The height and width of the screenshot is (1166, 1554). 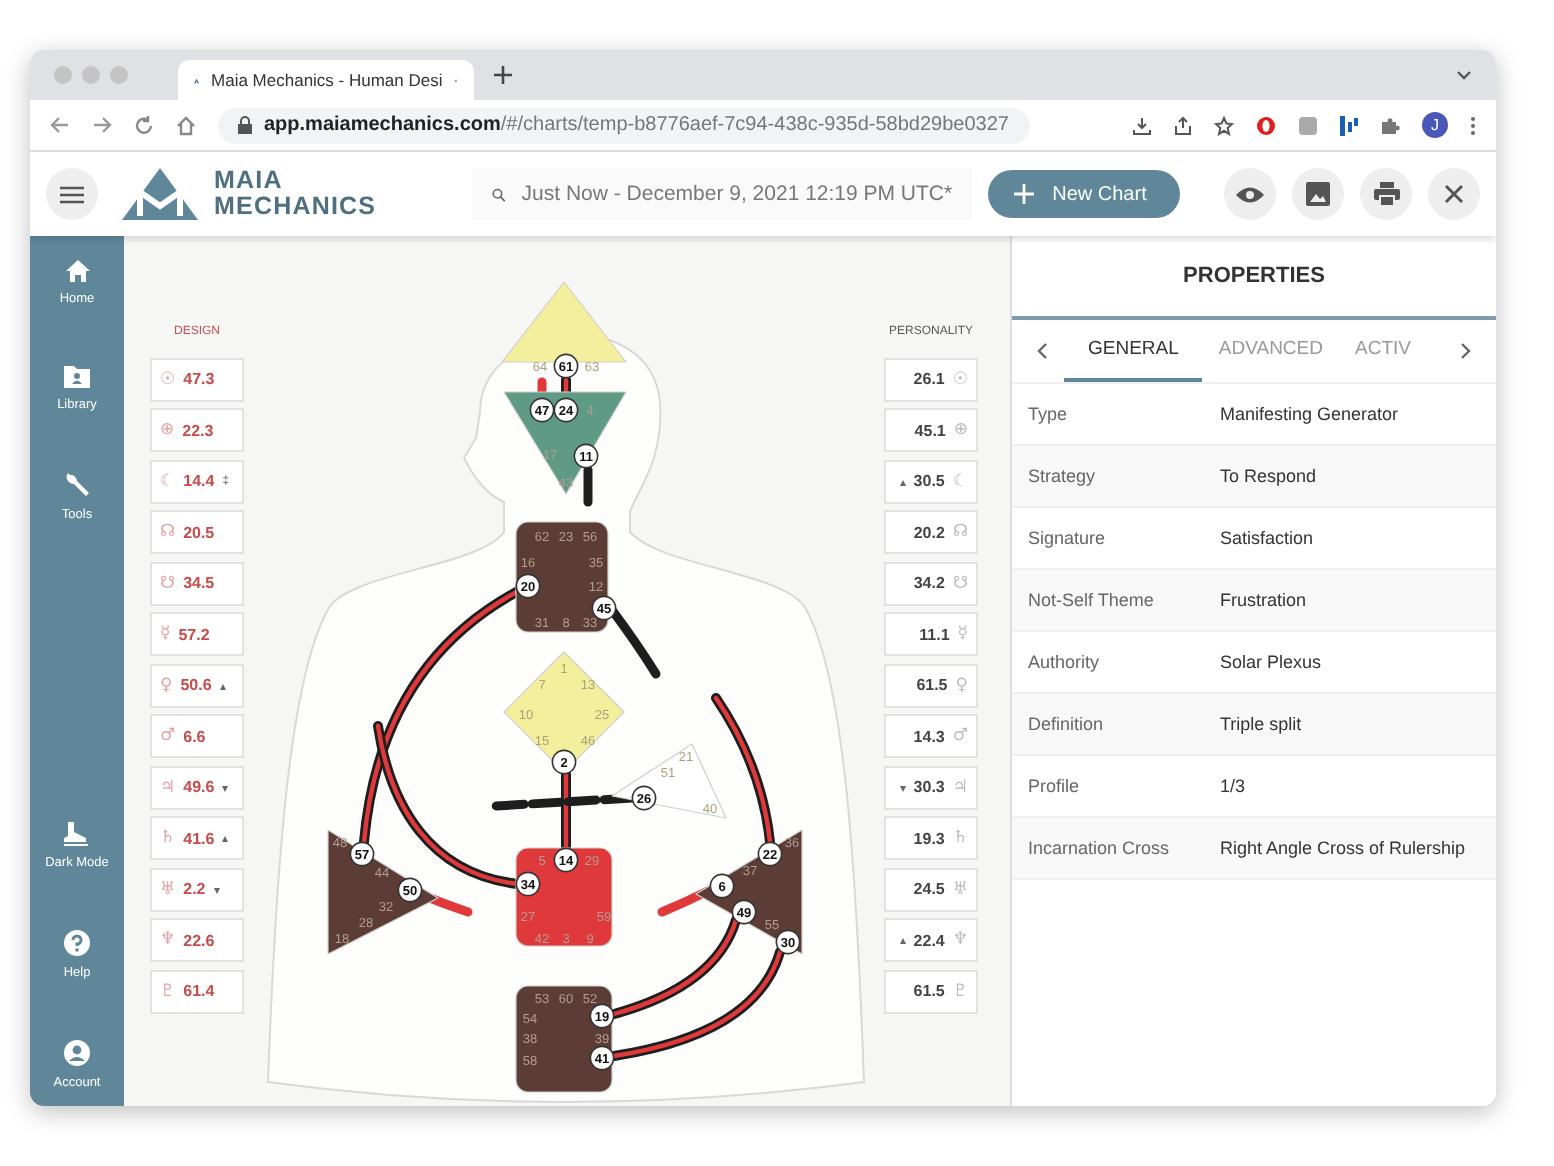 I want to click on logo-icon, so click(x=160, y=194).